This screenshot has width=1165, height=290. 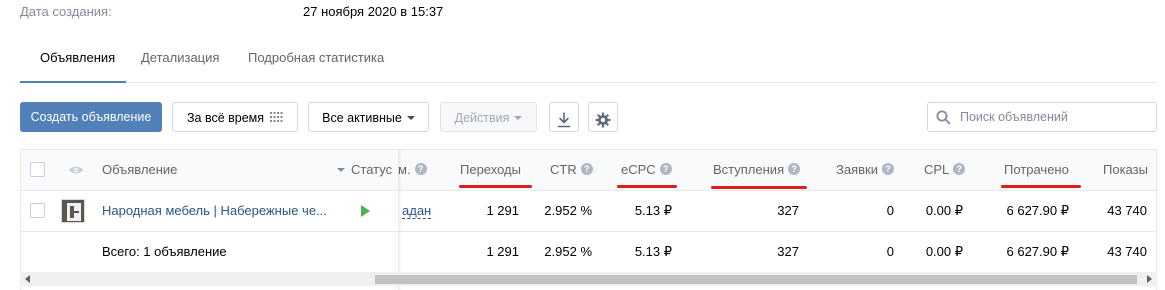 I want to click on highlight-underline-joins, so click(x=759, y=187).